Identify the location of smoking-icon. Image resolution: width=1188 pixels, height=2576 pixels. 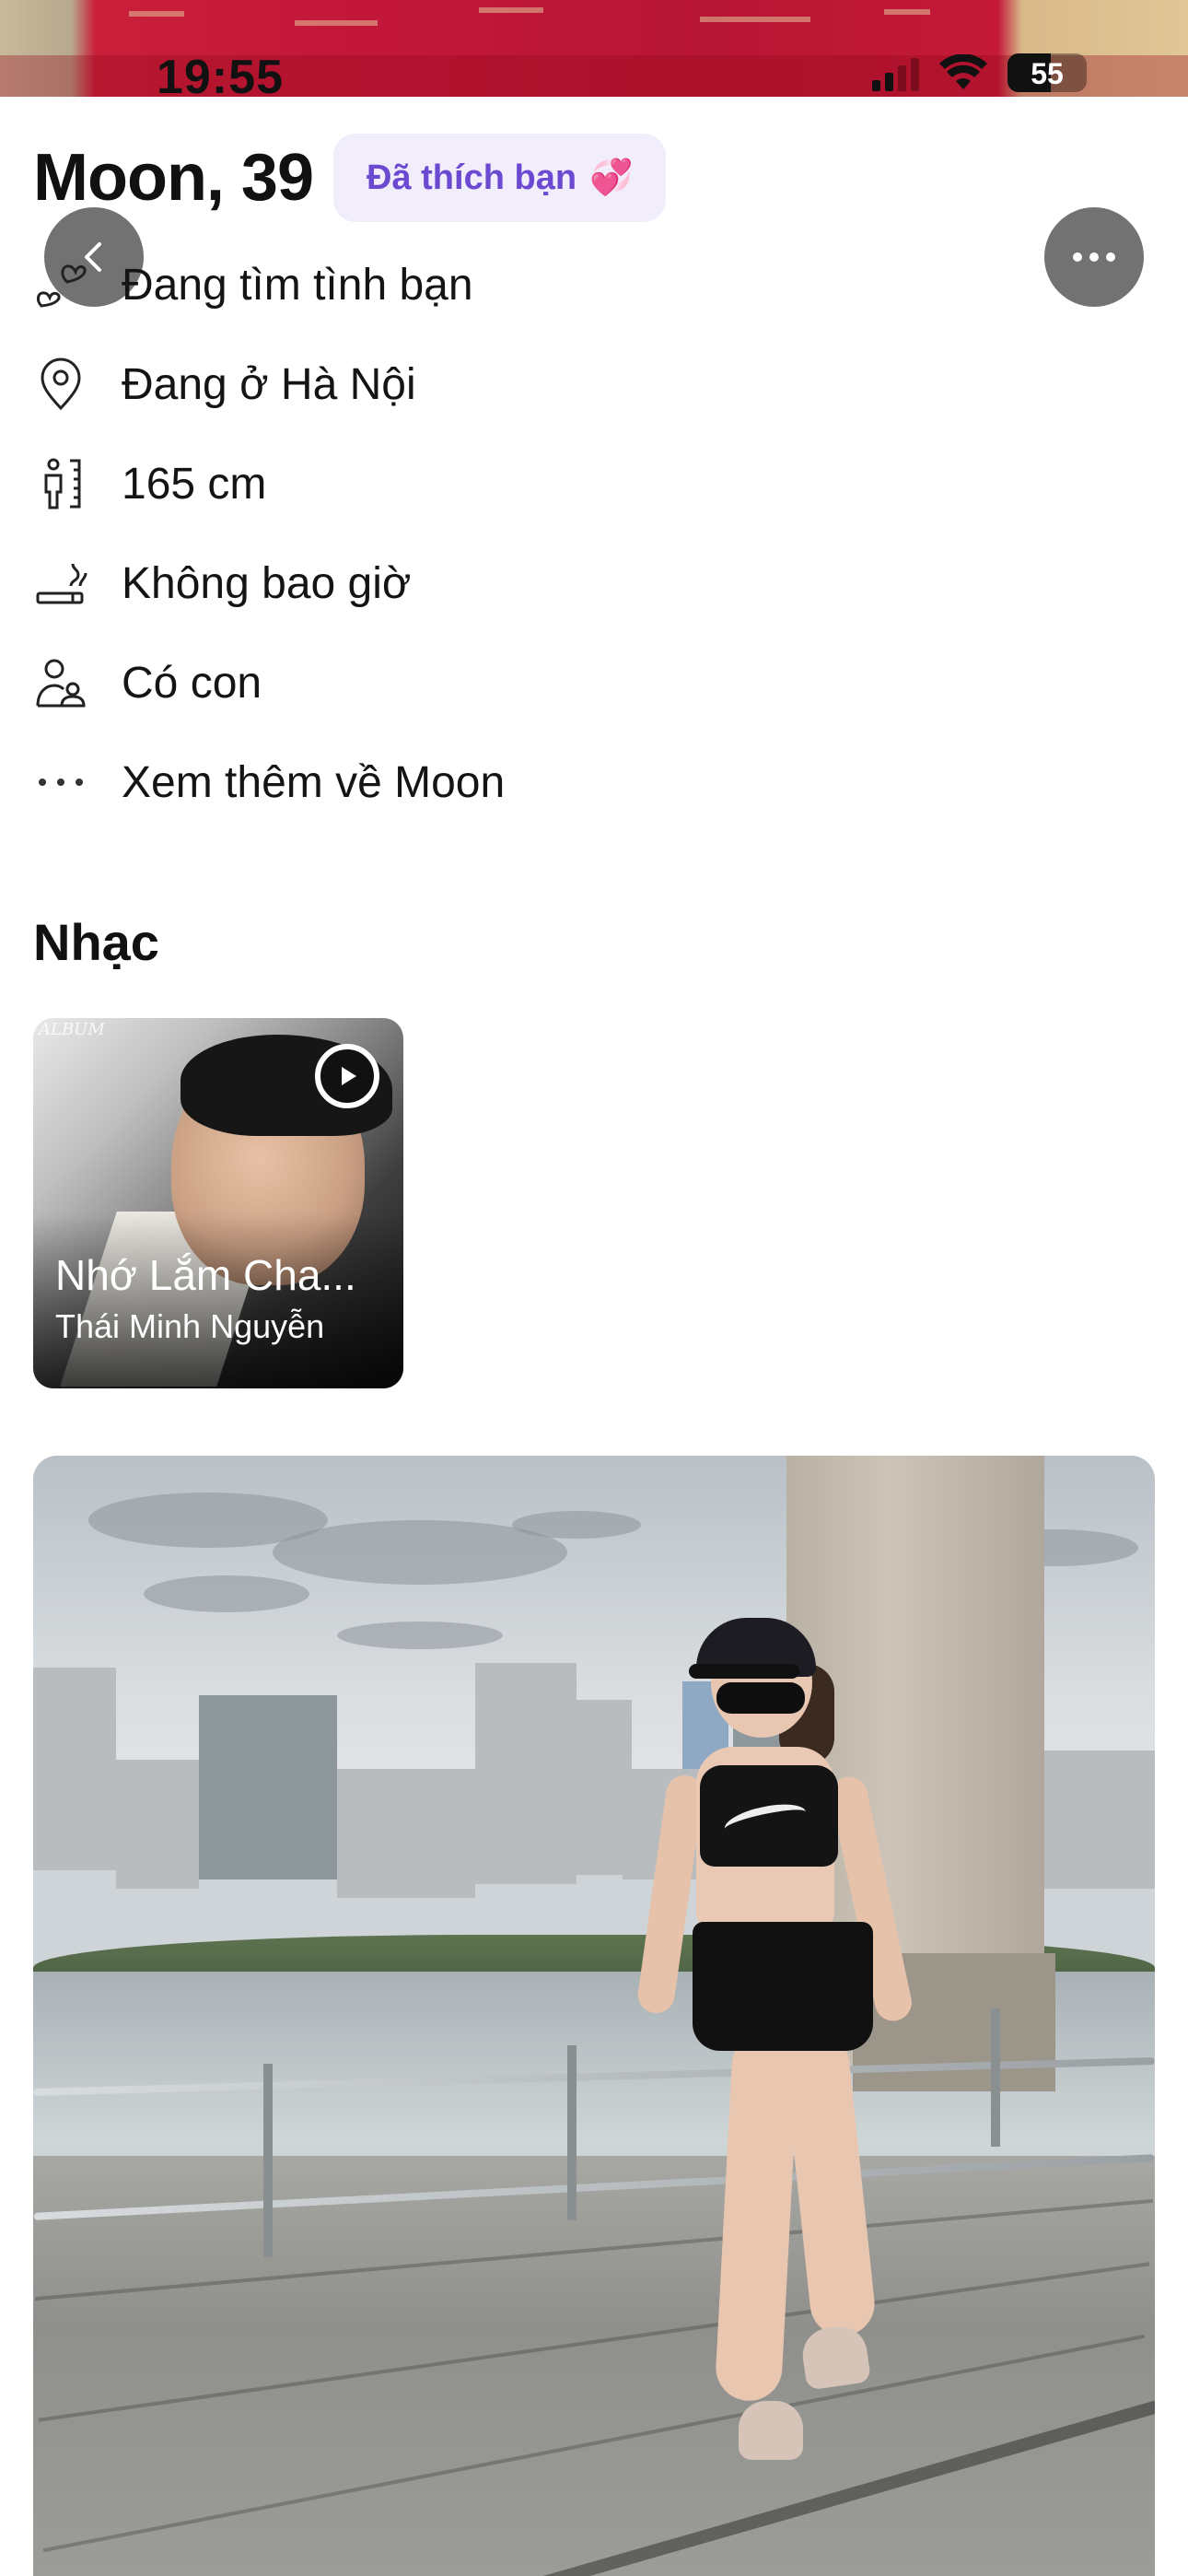
(60, 583).